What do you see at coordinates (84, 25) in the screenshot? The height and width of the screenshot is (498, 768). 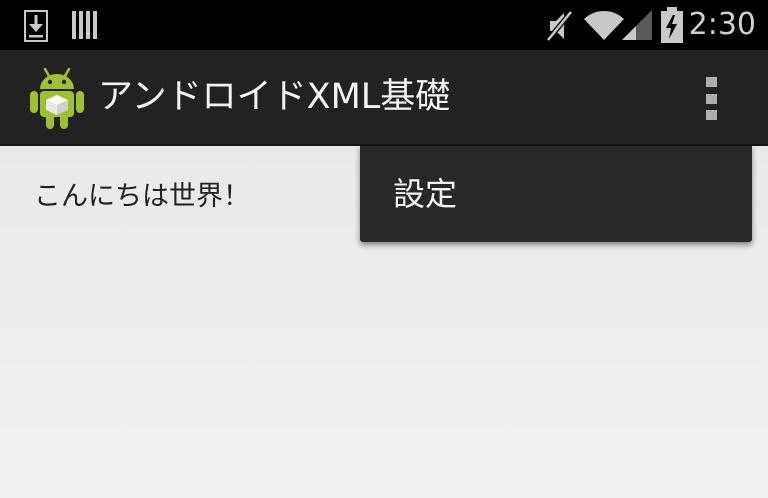 I see `barcode-notification-icon` at bounding box center [84, 25].